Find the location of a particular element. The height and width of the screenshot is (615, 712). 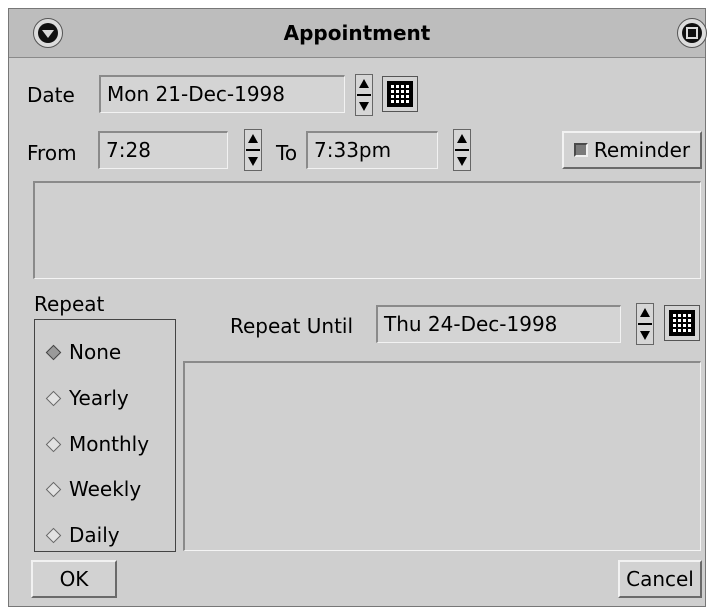

repeat-option-none: None is located at coordinates (83, 352).